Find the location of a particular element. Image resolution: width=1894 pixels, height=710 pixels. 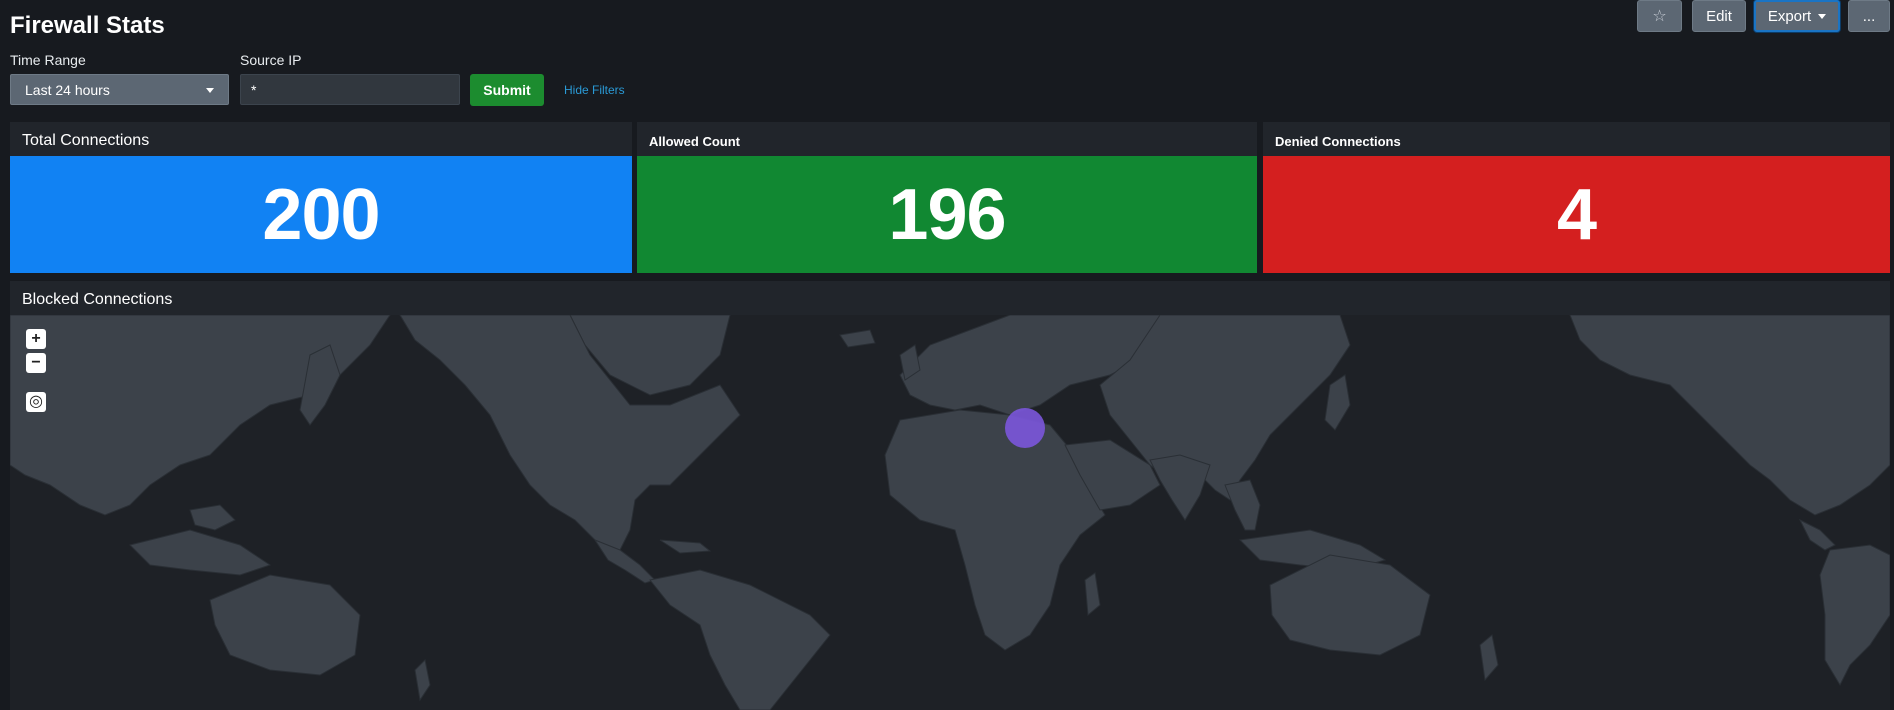

source-ip-label: Source IP is located at coordinates (271, 60).